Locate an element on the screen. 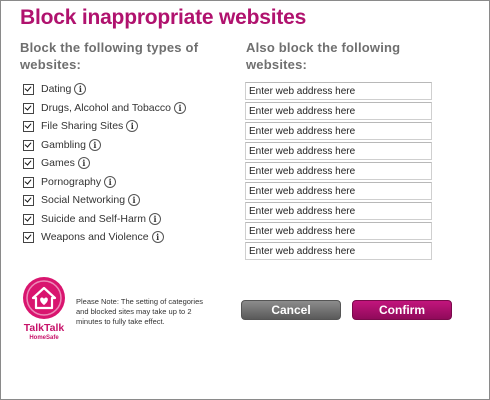  category-item-drugs: Drugs, Alcohol and Tobacco i is located at coordinates (104, 108).